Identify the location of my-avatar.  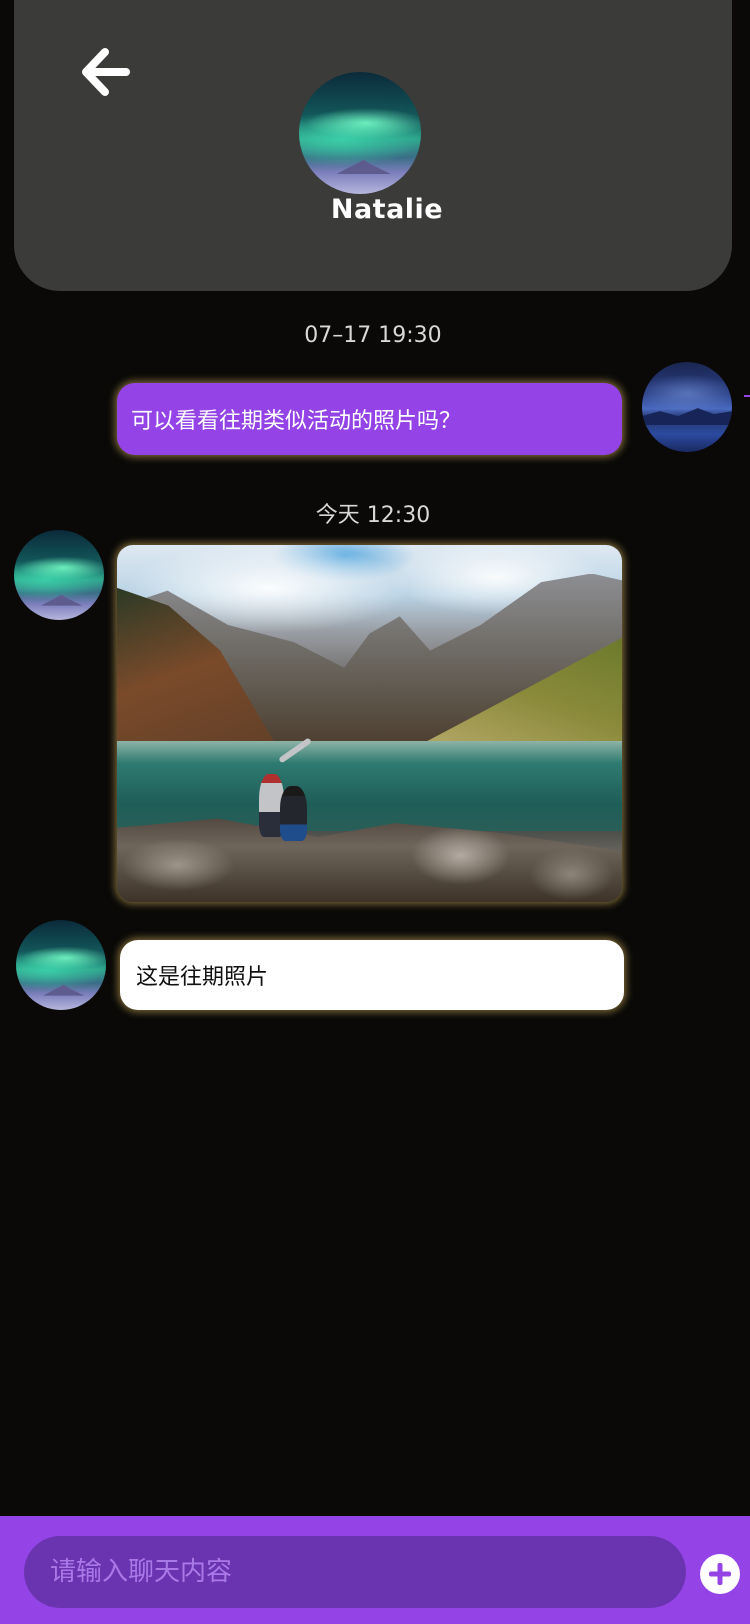
(687, 407).